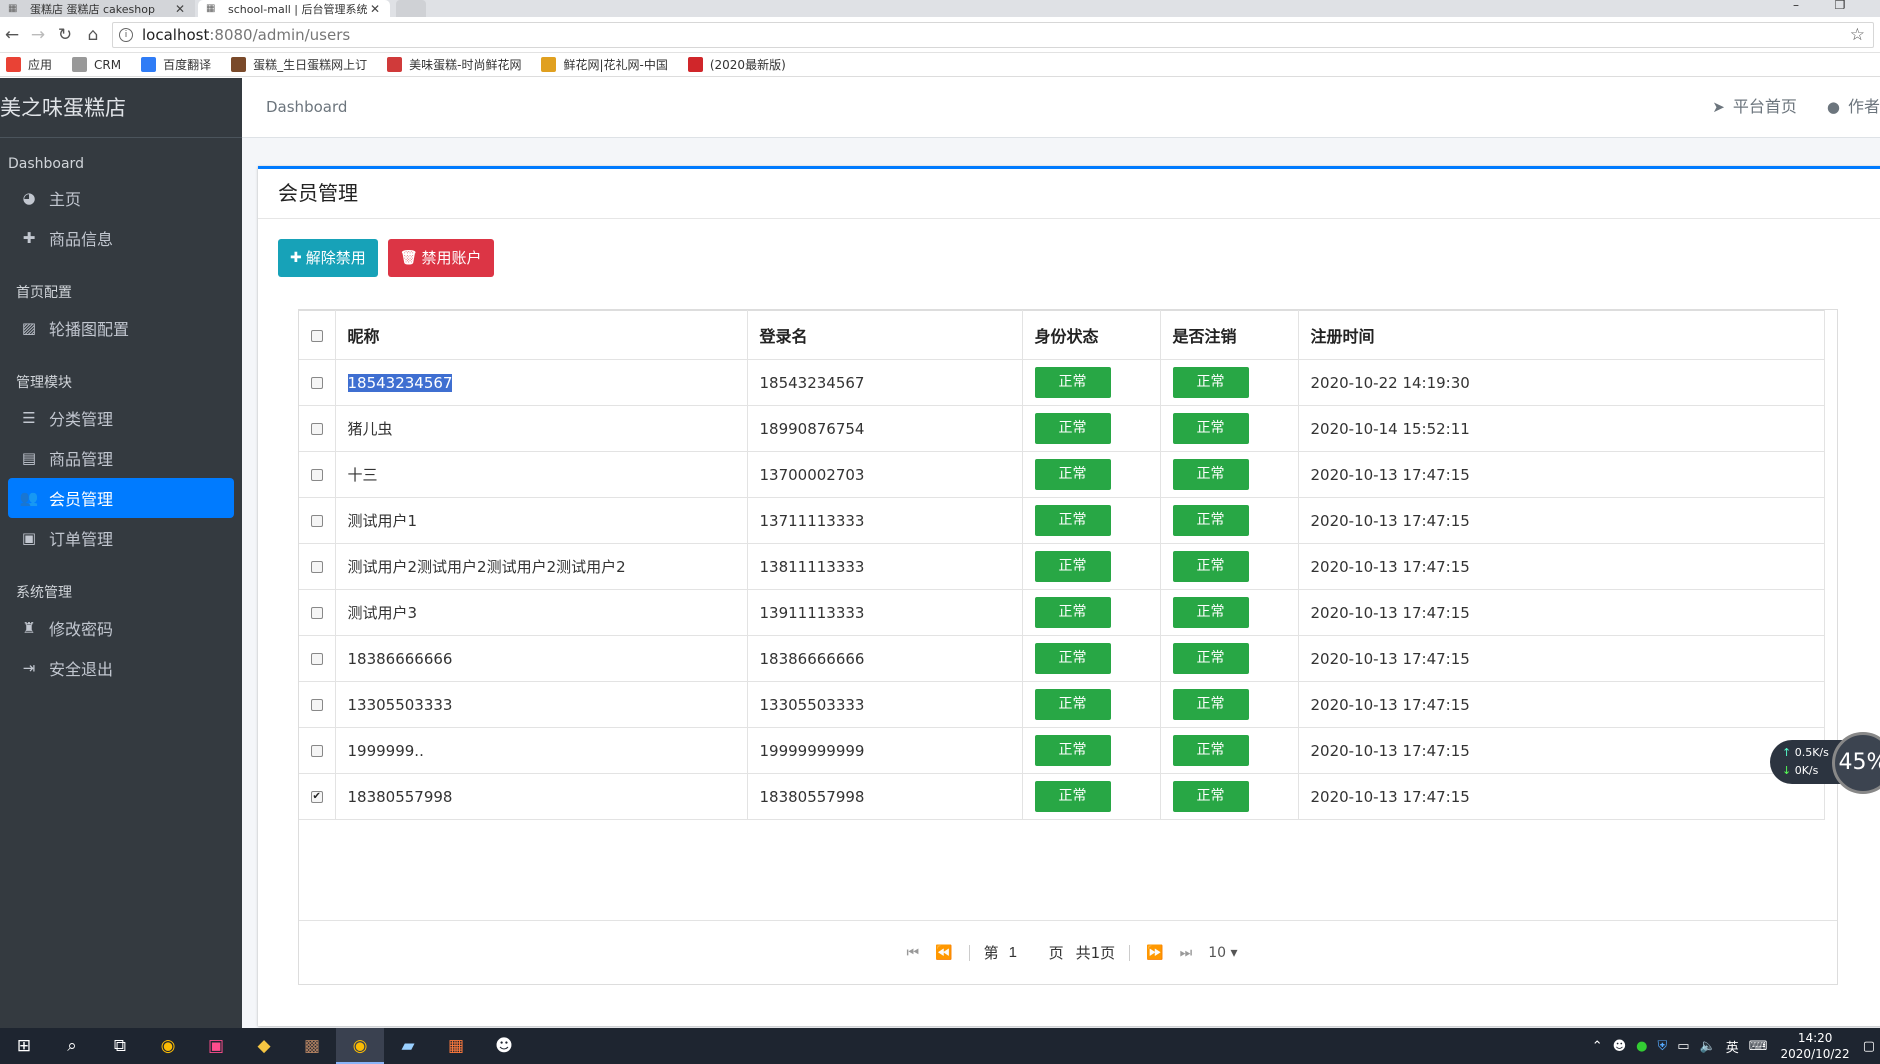  I want to click on cell-deleted: 正常, so click(1229, 658).